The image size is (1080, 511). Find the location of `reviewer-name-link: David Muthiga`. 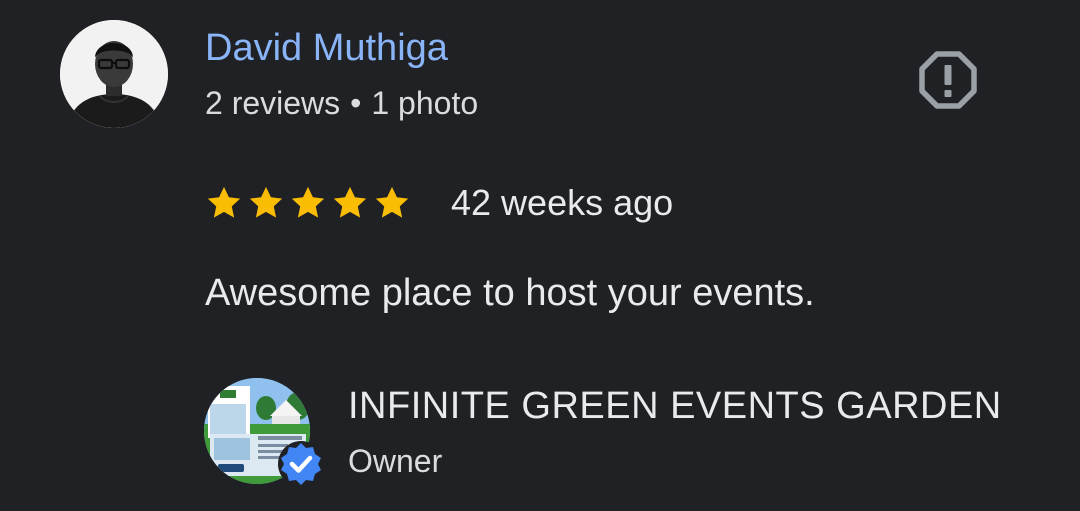

reviewer-name-link: David Muthiga is located at coordinates (326, 48).